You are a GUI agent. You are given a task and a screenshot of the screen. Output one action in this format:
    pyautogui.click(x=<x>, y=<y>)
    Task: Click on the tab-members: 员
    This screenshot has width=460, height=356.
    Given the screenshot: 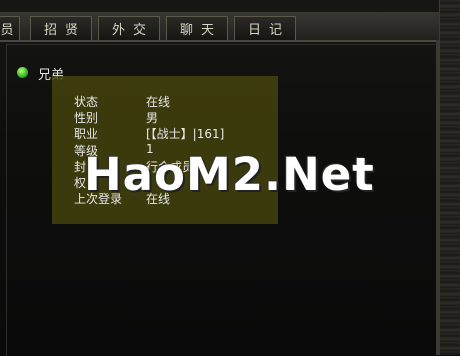 What is the action you would take?
    pyautogui.click(x=10, y=28)
    